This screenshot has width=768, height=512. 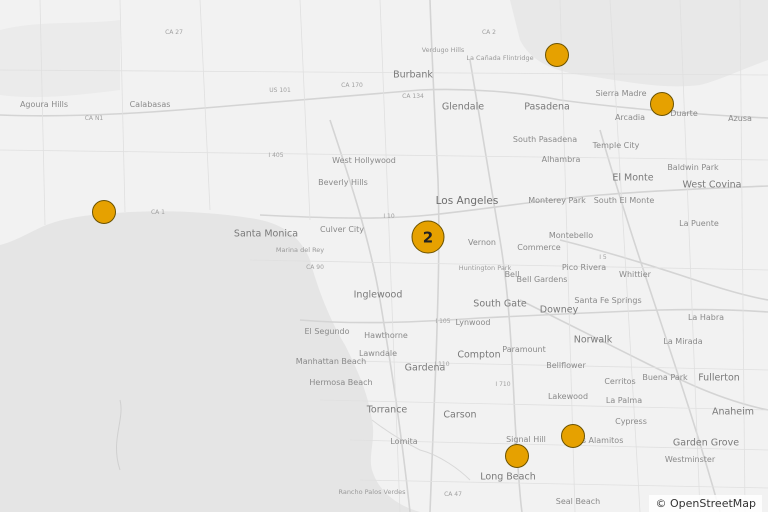 I want to click on city-label: Norwalk, so click(x=593, y=340).